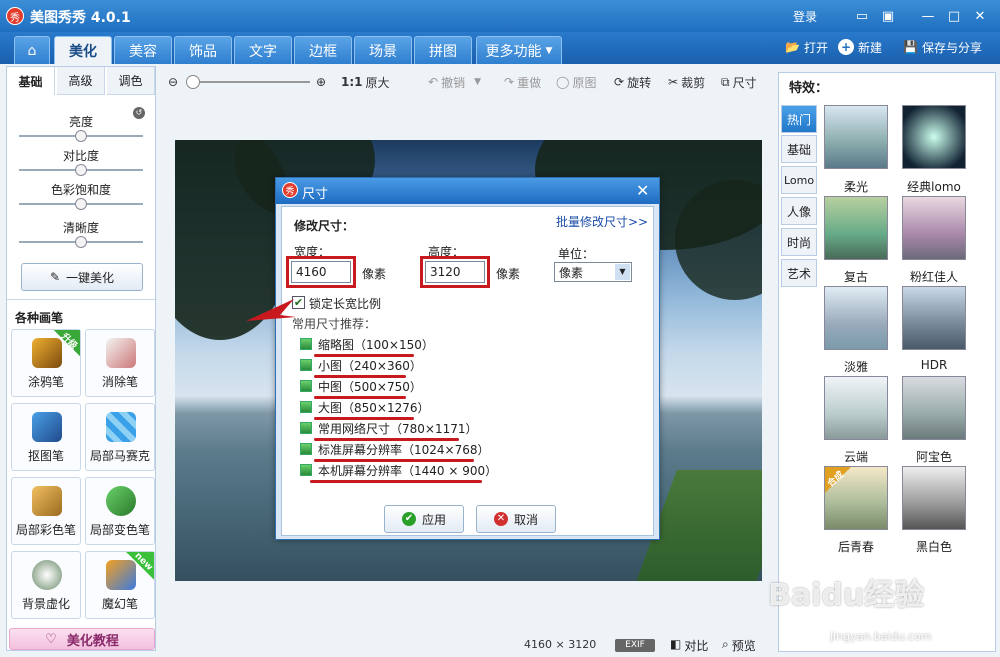  Describe the element at coordinates (815, 47) in the screenshot. I see `open-label: 打开` at that location.